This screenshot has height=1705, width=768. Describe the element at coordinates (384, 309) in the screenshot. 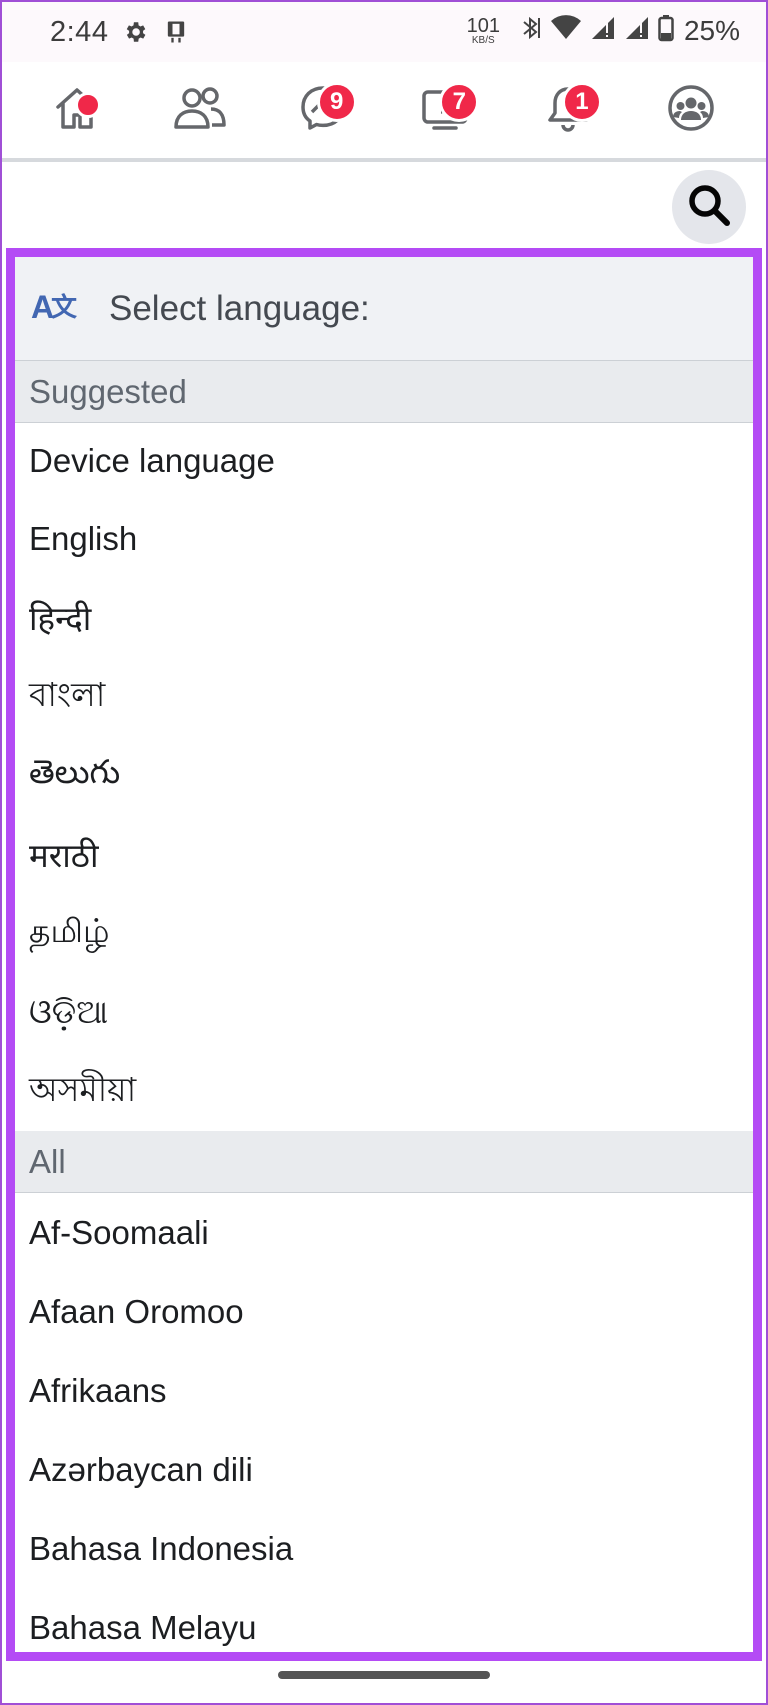

I see `language-panel-header: A文 Select language:` at that location.